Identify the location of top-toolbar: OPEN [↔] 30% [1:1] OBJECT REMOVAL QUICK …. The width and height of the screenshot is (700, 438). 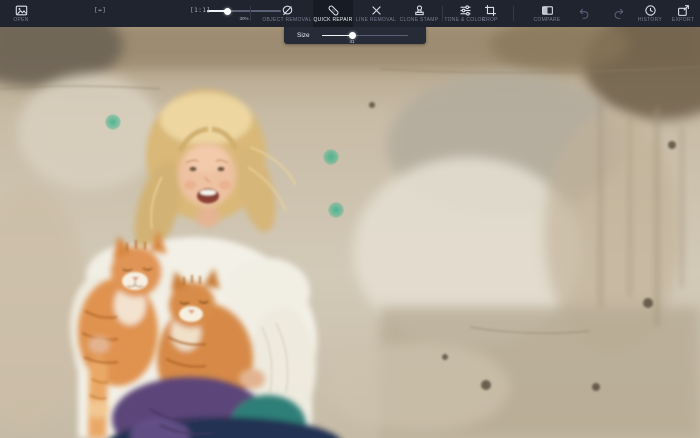
(350, 13).